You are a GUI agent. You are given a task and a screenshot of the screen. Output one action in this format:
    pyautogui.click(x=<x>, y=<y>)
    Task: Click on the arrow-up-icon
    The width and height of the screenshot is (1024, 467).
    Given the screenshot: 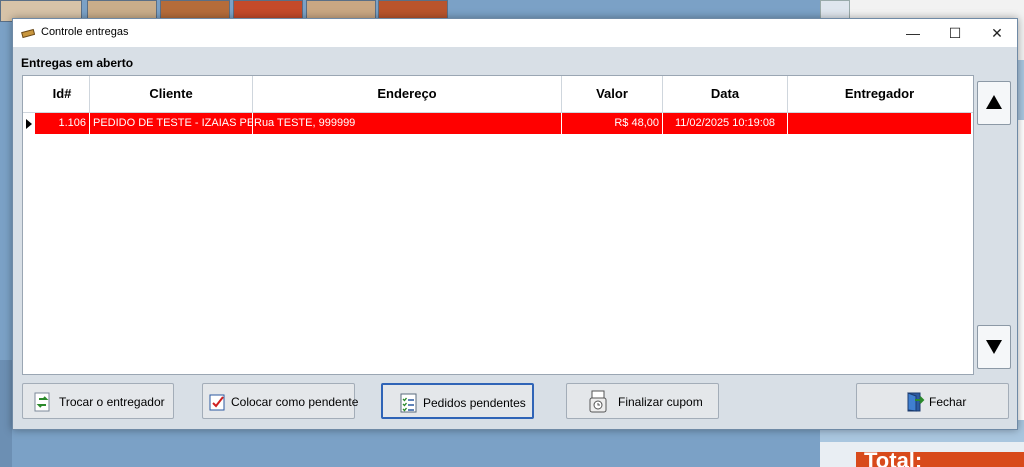 What is the action you would take?
    pyautogui.click(x=994, y=102)
    